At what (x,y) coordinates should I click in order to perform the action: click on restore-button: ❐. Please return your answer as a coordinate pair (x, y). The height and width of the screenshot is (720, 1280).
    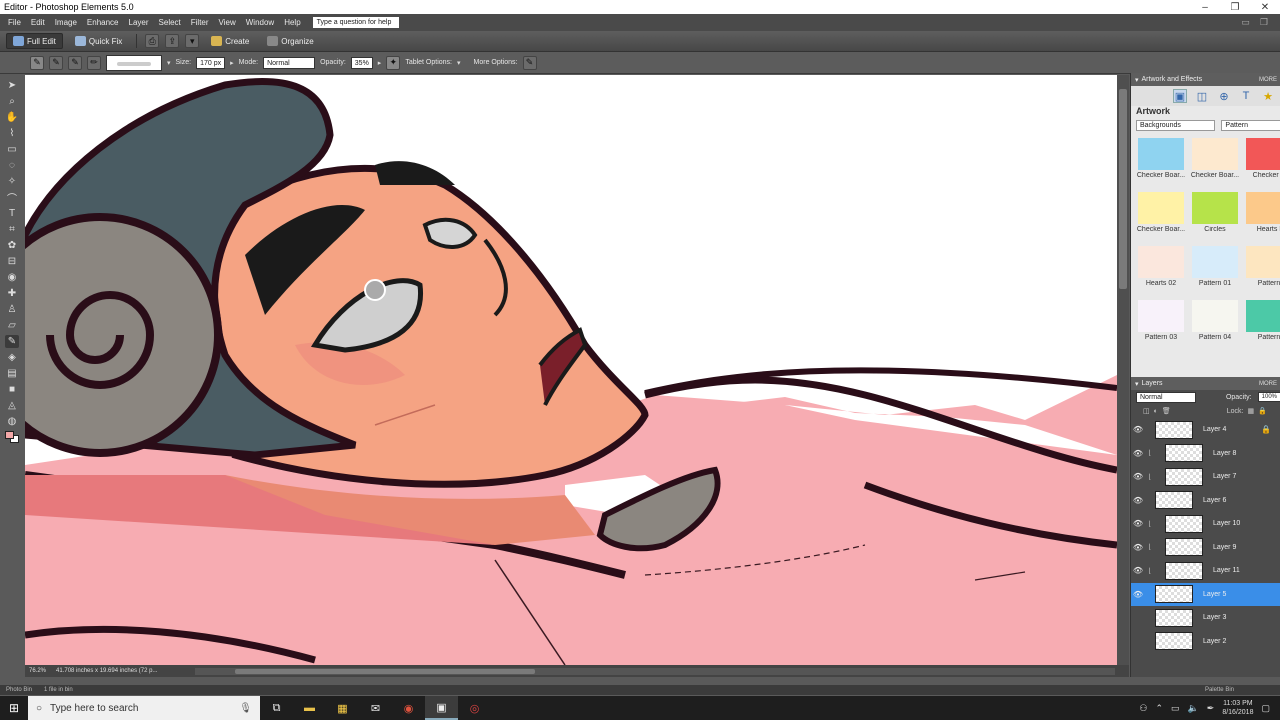
    Looking at the image, I should click on (1235, 7).